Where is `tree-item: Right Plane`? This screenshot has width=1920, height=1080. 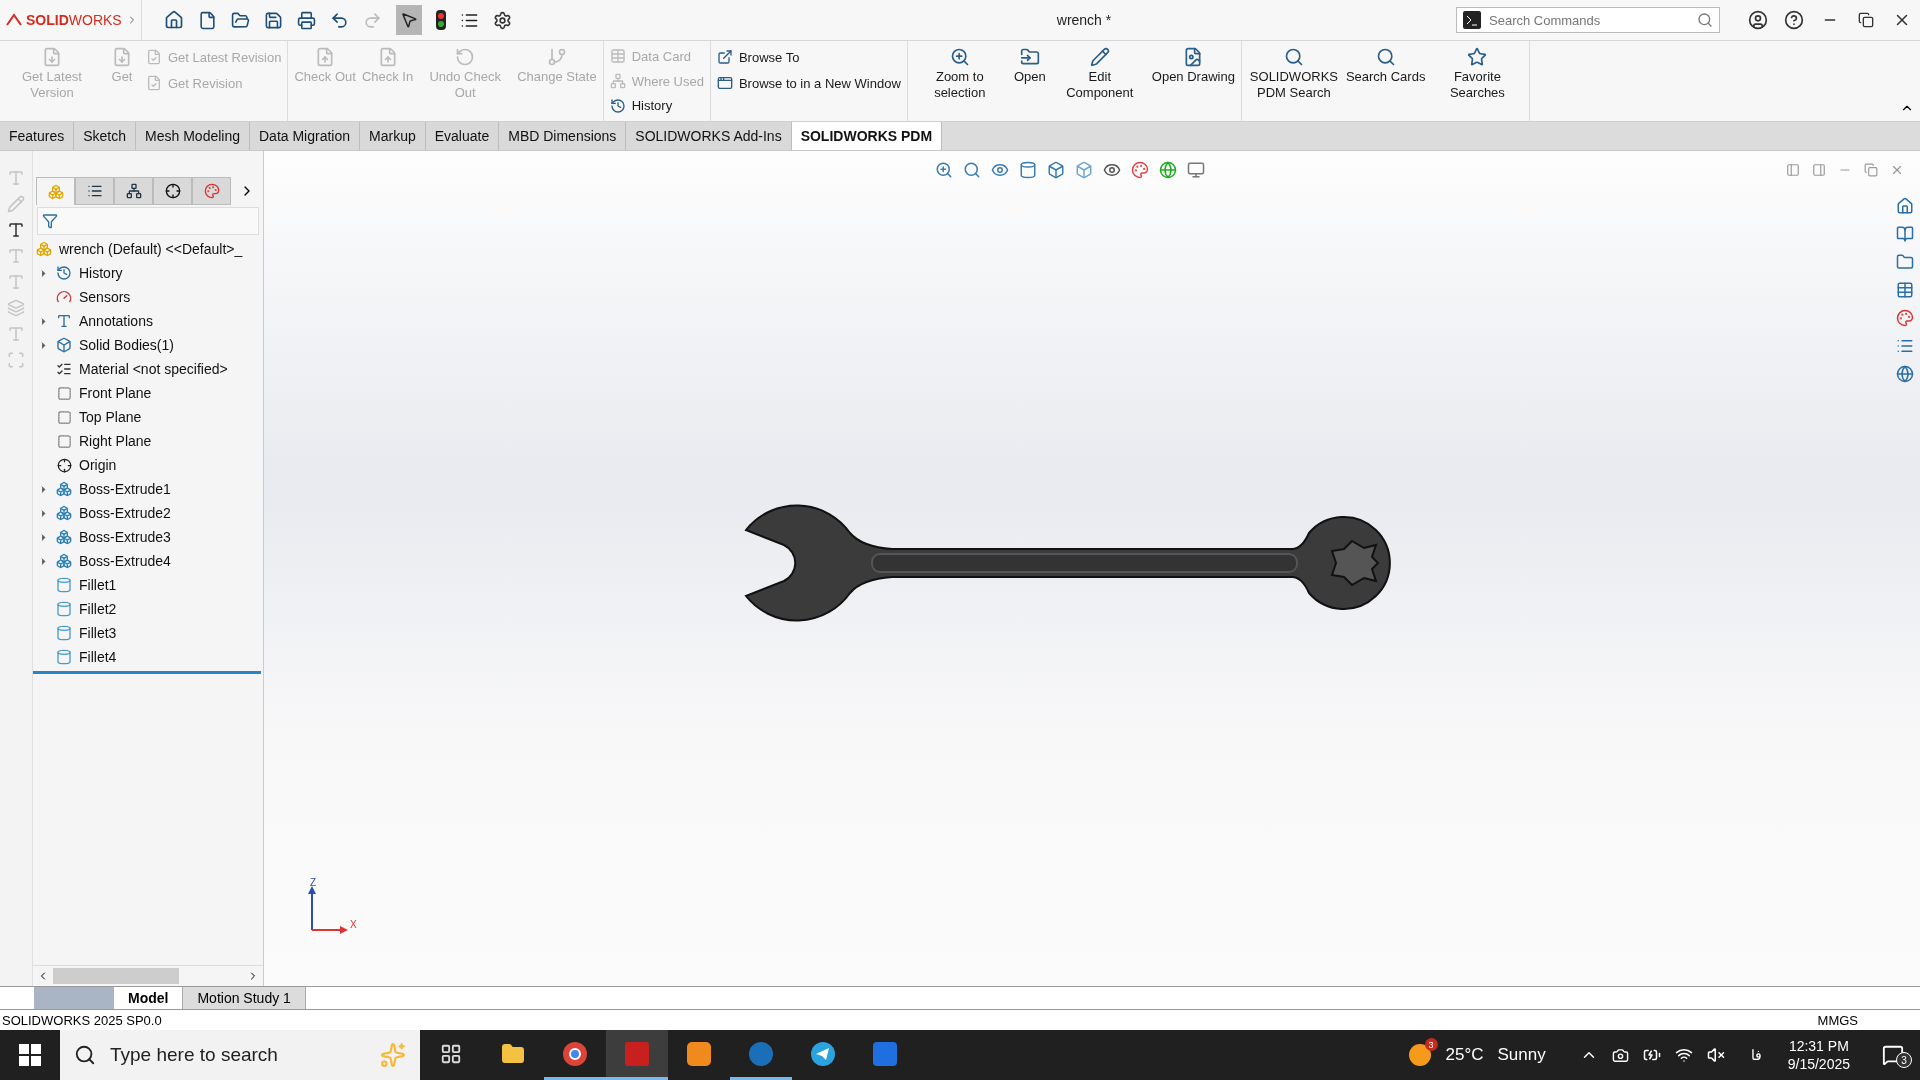
tree-item: Right Plane is located at coordinates (115, 441).